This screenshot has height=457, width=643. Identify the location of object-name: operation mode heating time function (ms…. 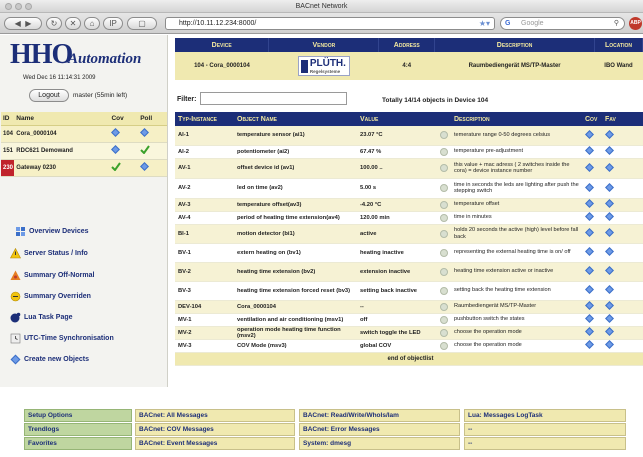
(295, 333).